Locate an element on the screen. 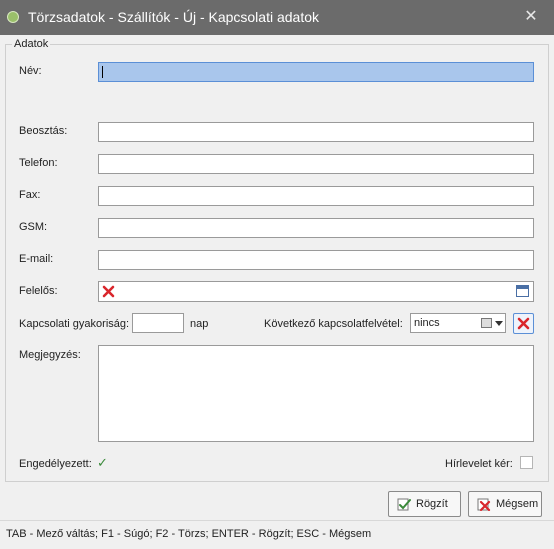  text-caret is located at coordinates (102, 72).